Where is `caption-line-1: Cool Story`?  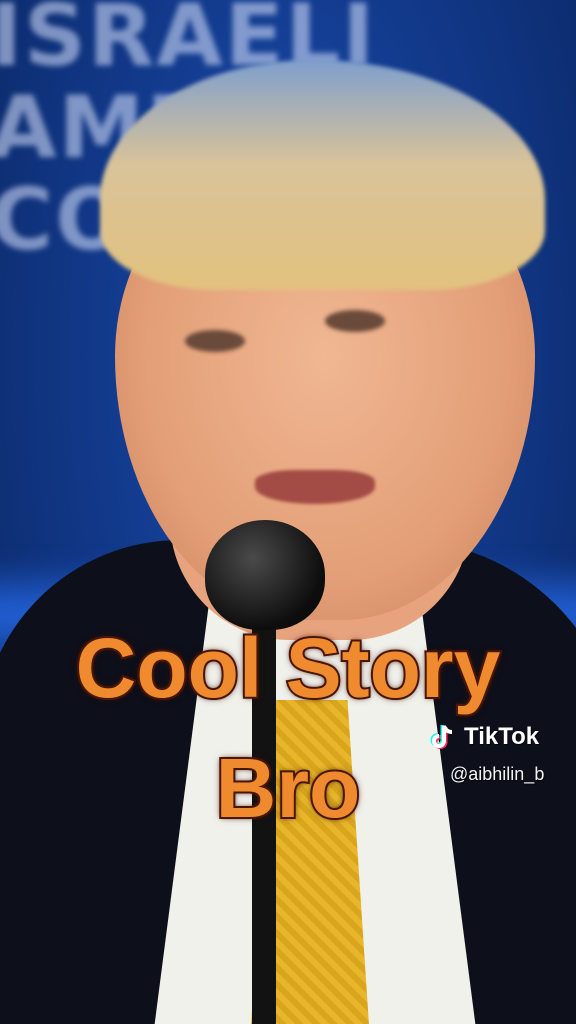 caption-line-1: Cool Story is located at coordinates (288, 668).